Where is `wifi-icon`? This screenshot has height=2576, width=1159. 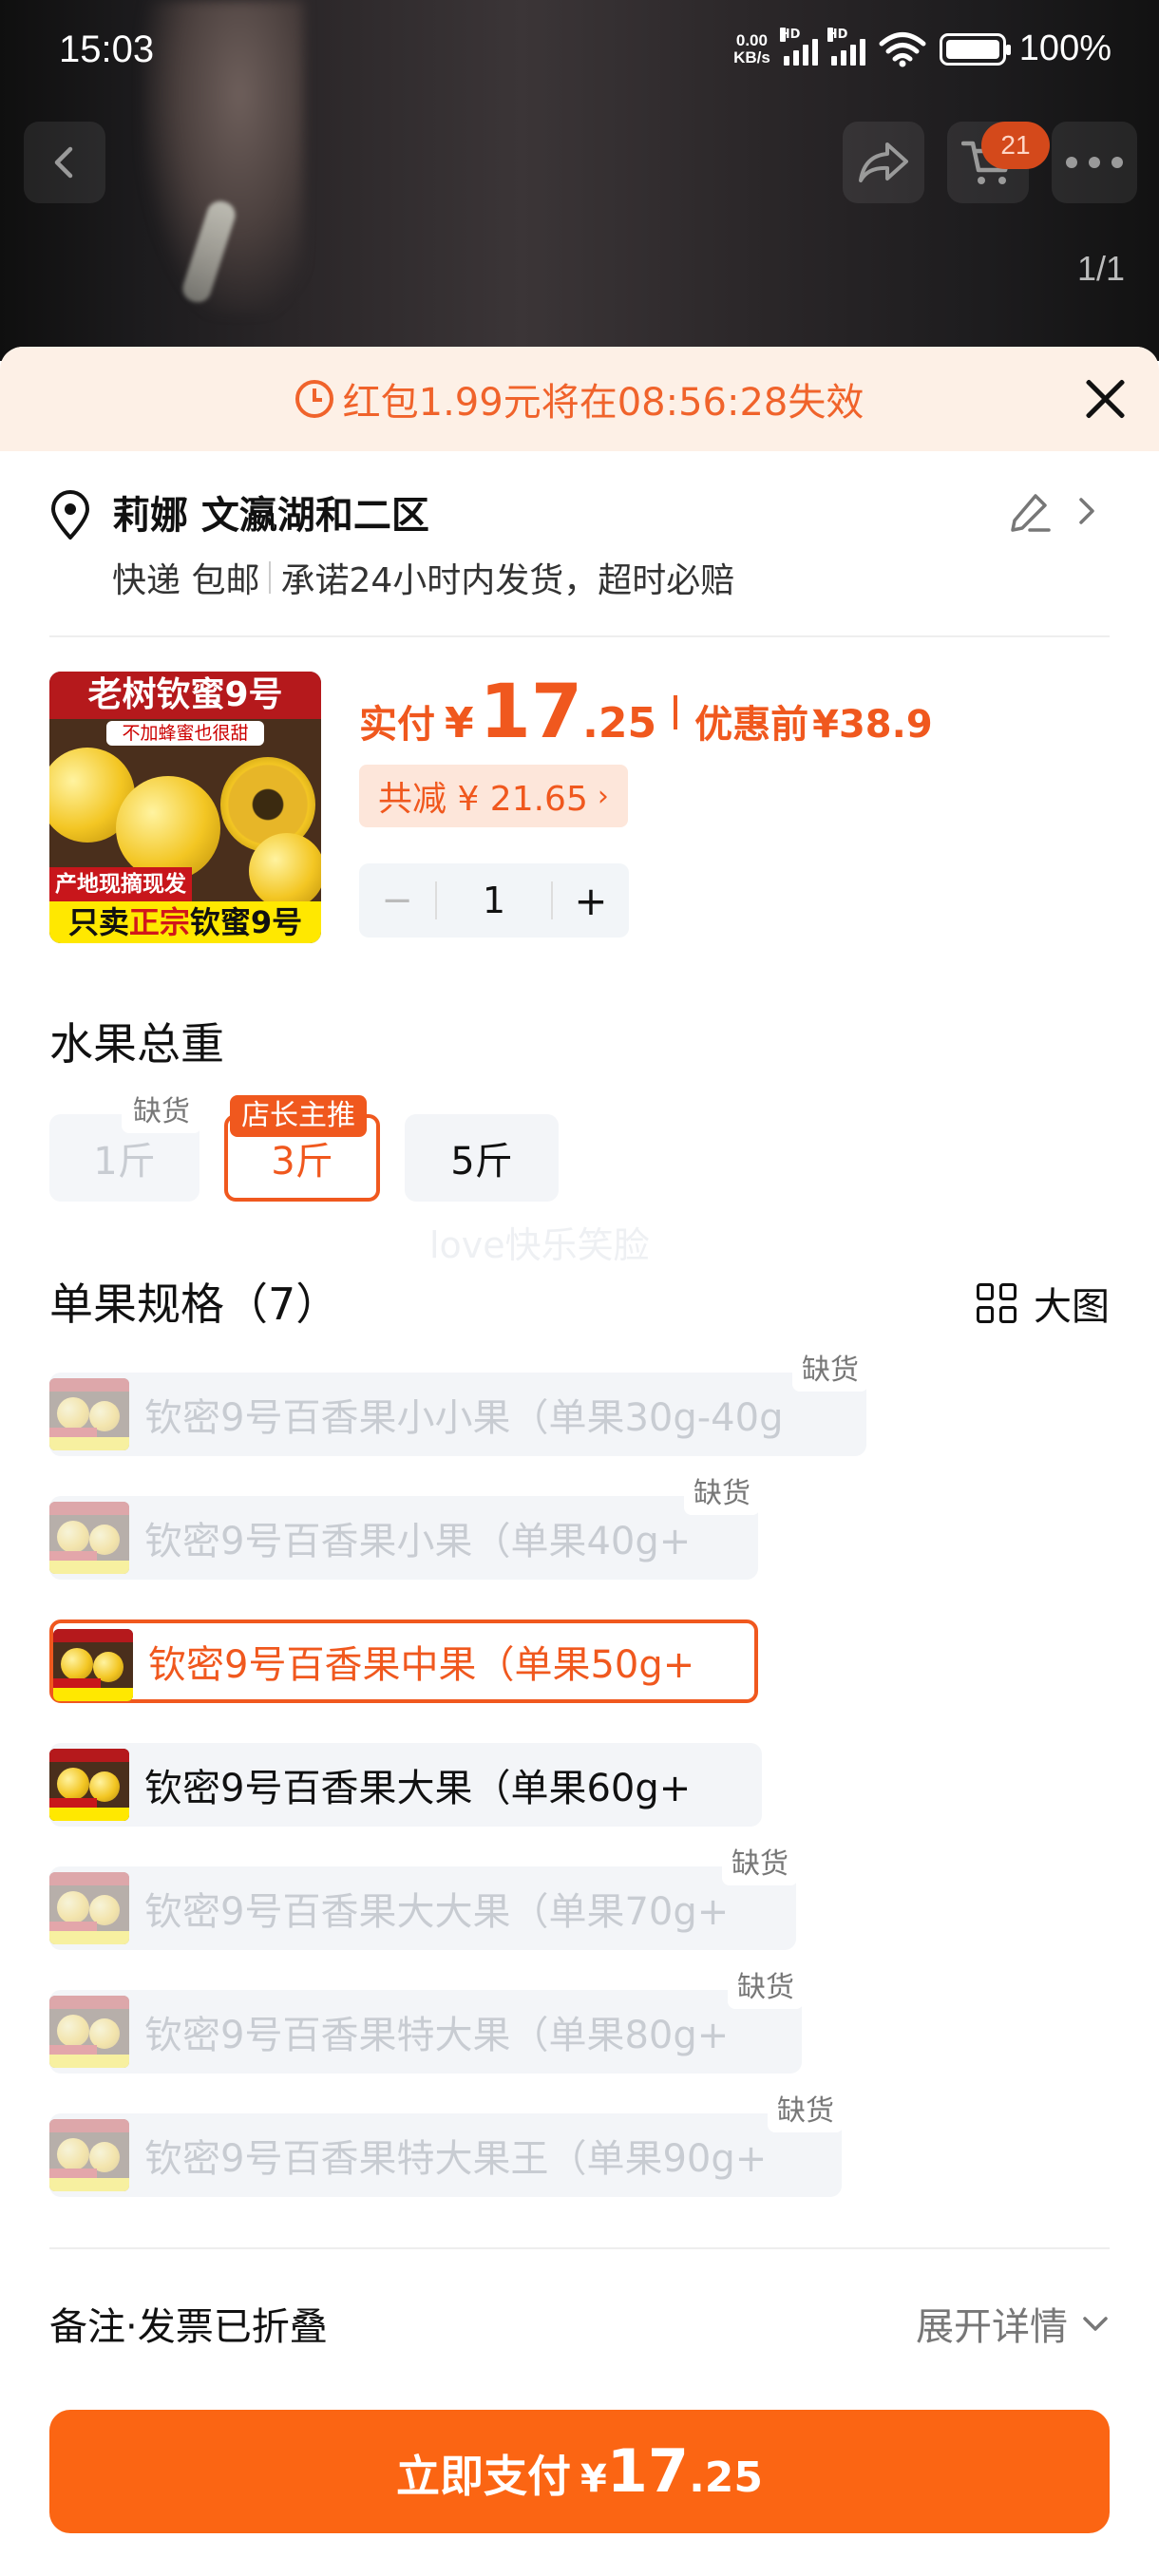 wifi-icon is located at coordinates (902, 48).